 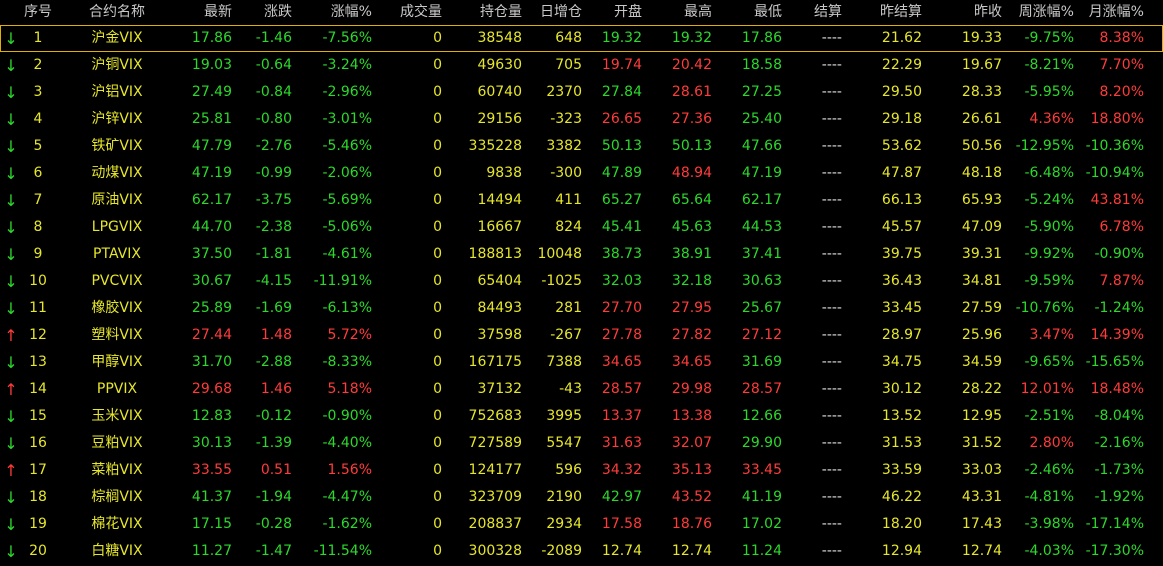 I want to click on header-col-last: 最新, so click(x=196, y=12).